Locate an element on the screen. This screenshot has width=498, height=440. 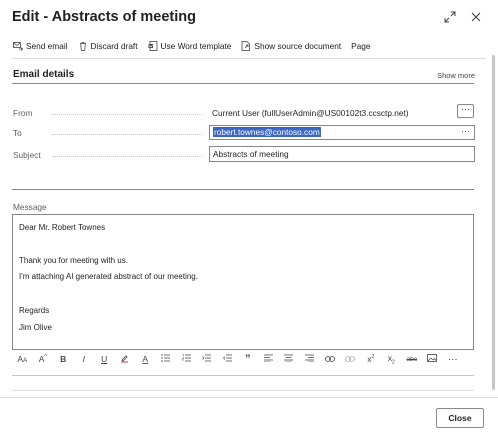
align-left-icon is located at coordinates (268, 359).